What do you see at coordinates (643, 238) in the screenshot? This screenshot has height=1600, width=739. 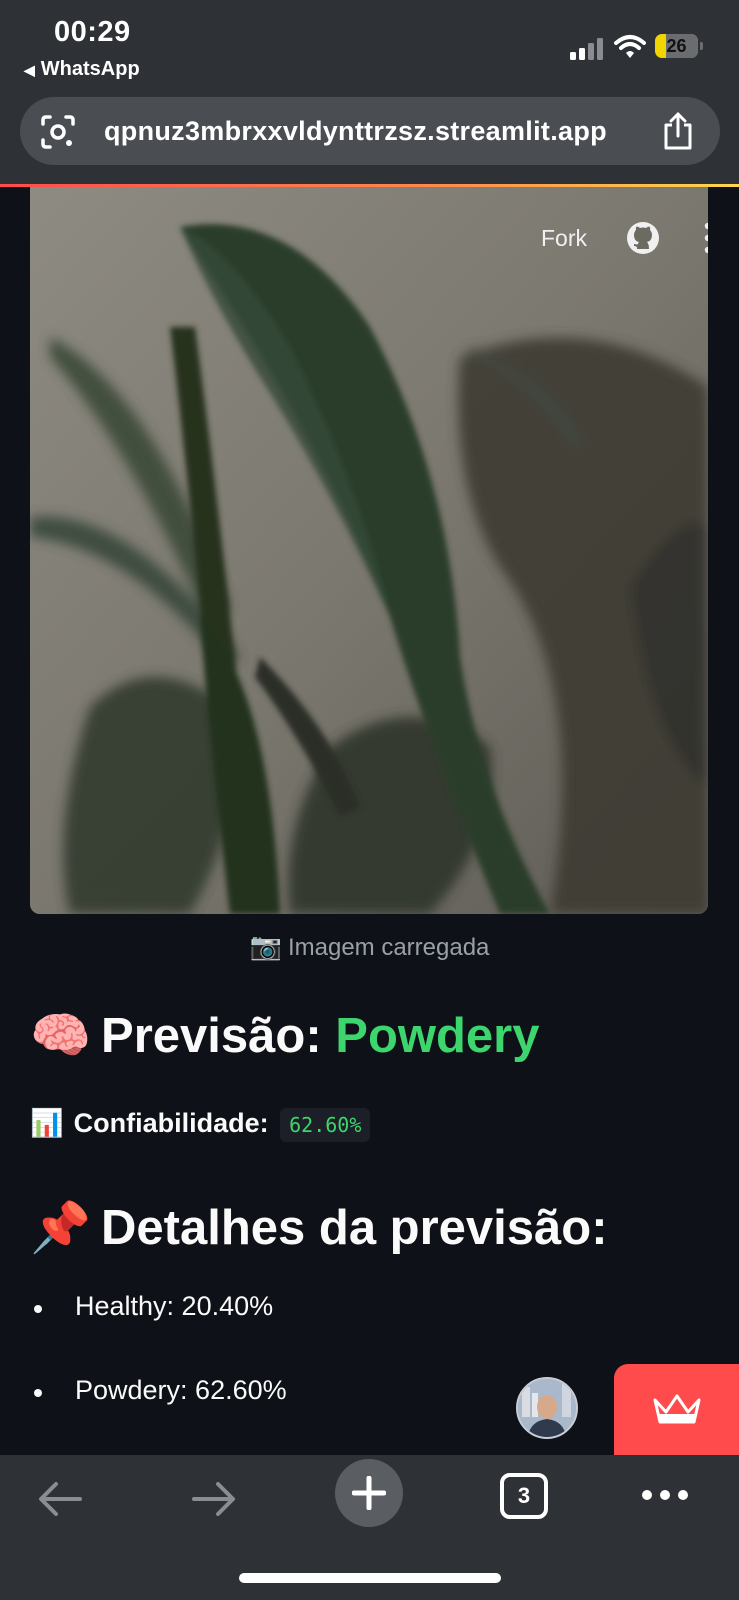 I see `github-icon` at bounding box center [643, 238].